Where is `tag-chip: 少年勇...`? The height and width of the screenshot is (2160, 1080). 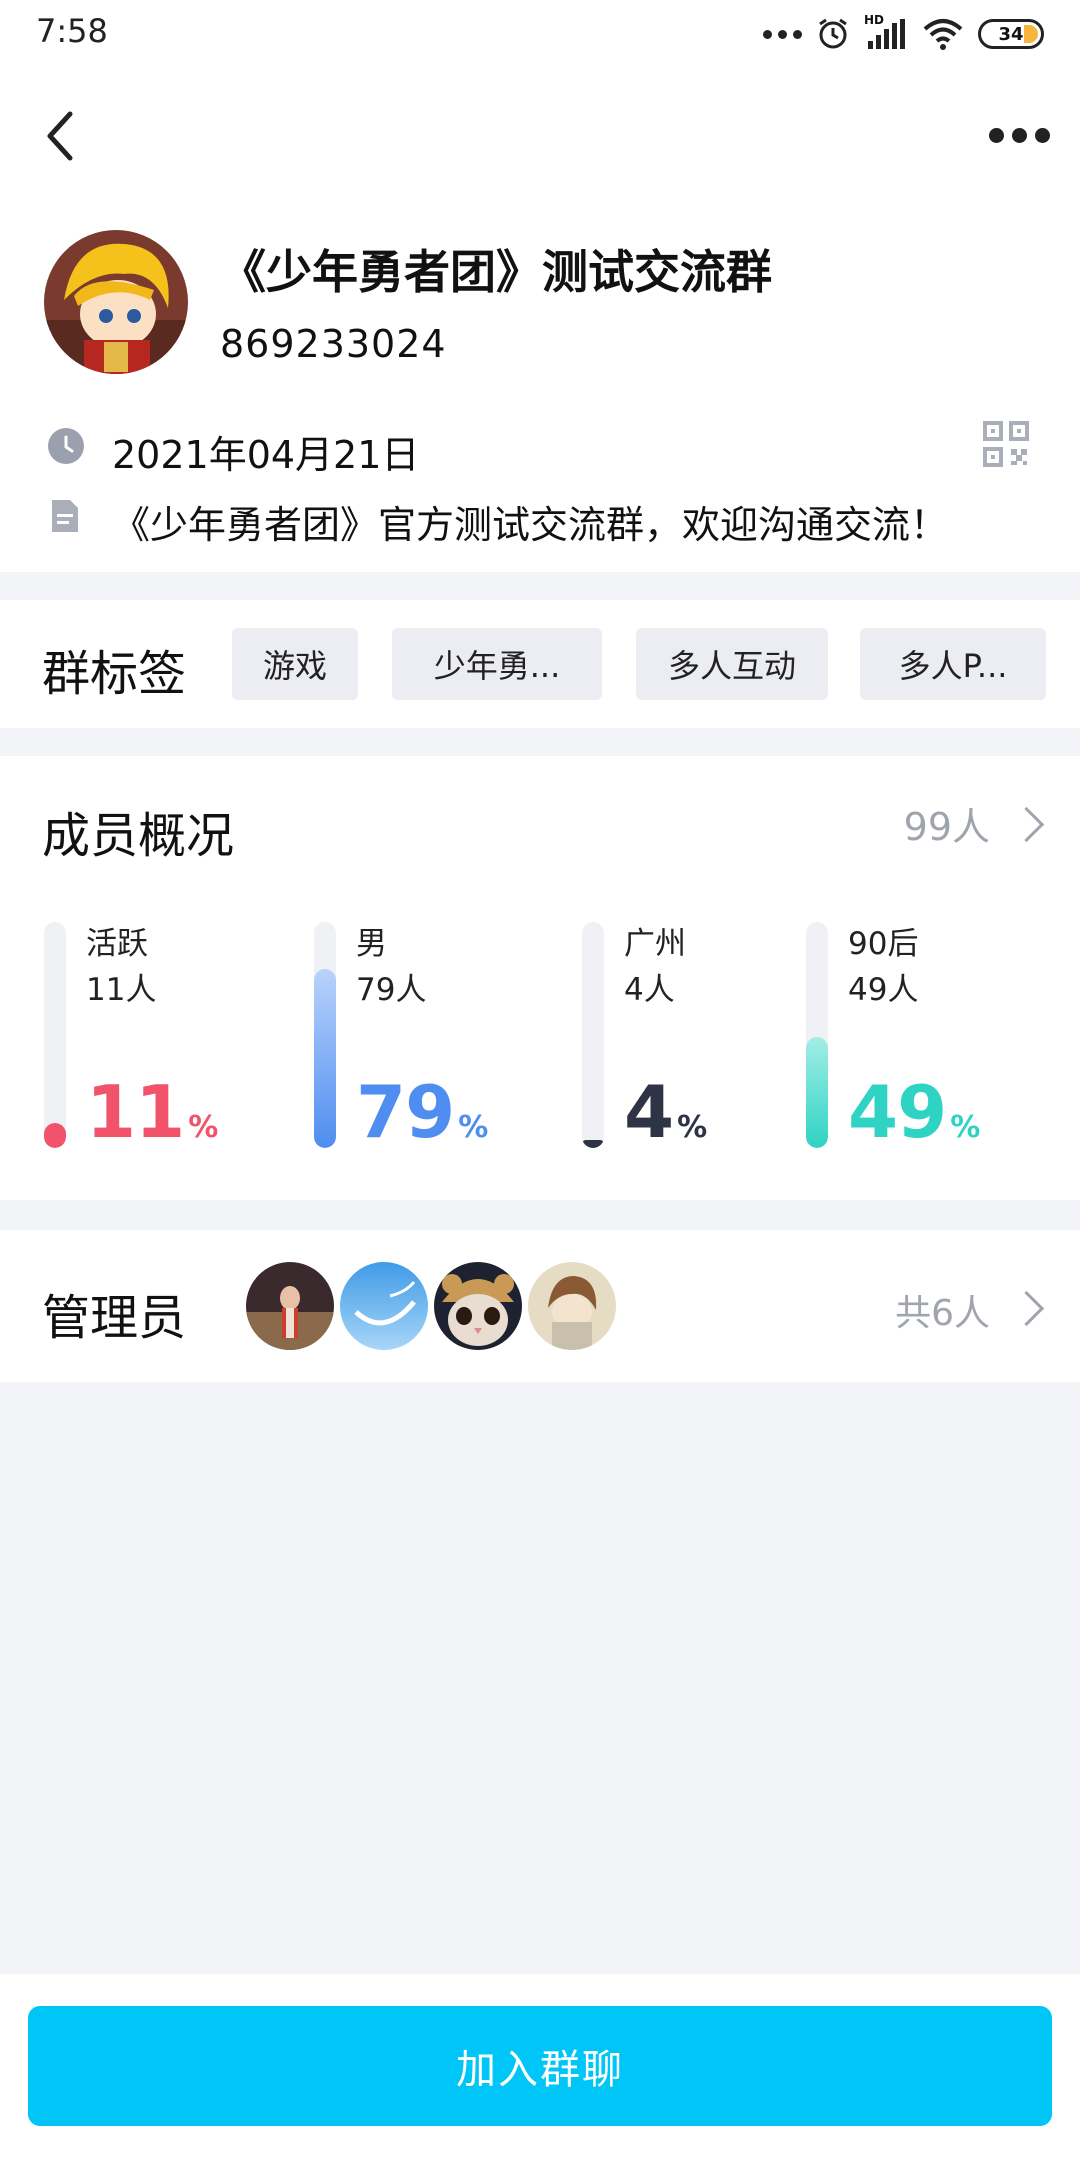 tag-chip: 少年勇... is located at coordinates (497, 664).